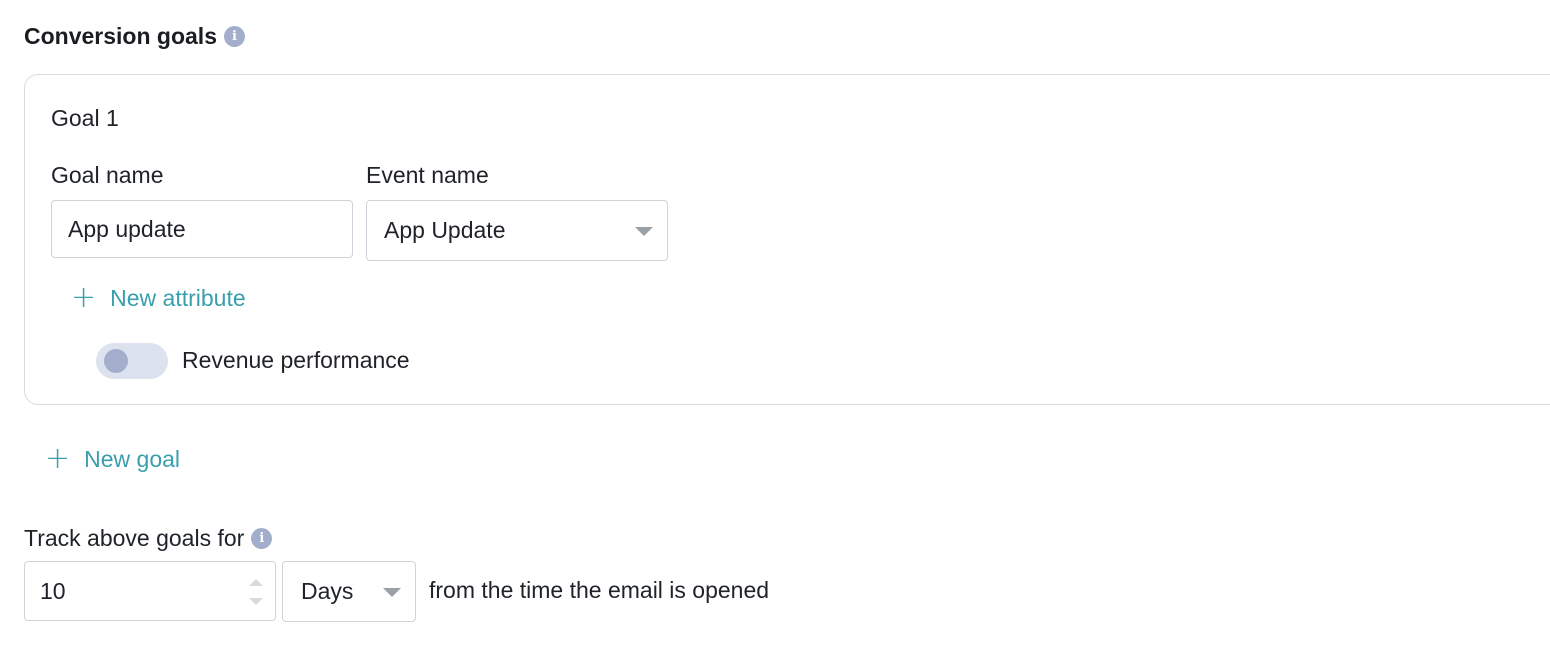 The height and width of the screenshot is (662, 1550). I want to click on duration-number-input: 10, so click(150, 591).